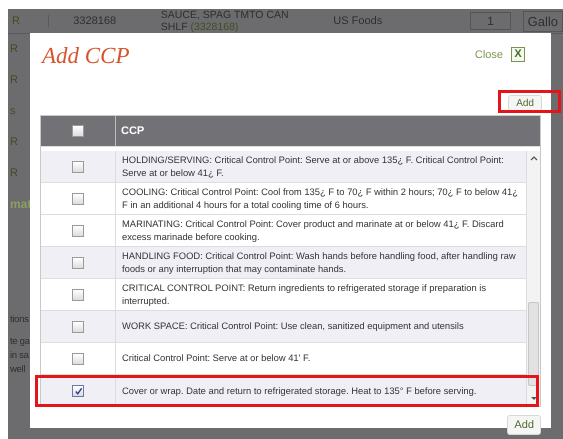  Describe the element at coordinates (78, 131) in the screenshot. I see `select-all-checkbox` at that location.